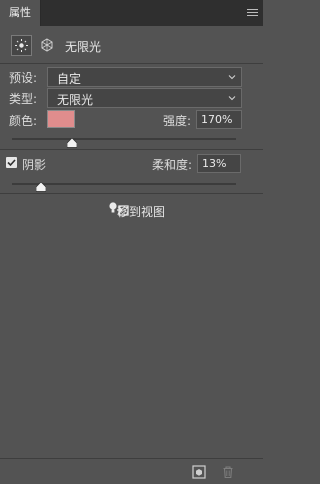 The width and height of the screenshot is (320, 484). Describe the element at coordinates (34, 165) in the screenshot. I see `shadow-label: 阴影` at that location.